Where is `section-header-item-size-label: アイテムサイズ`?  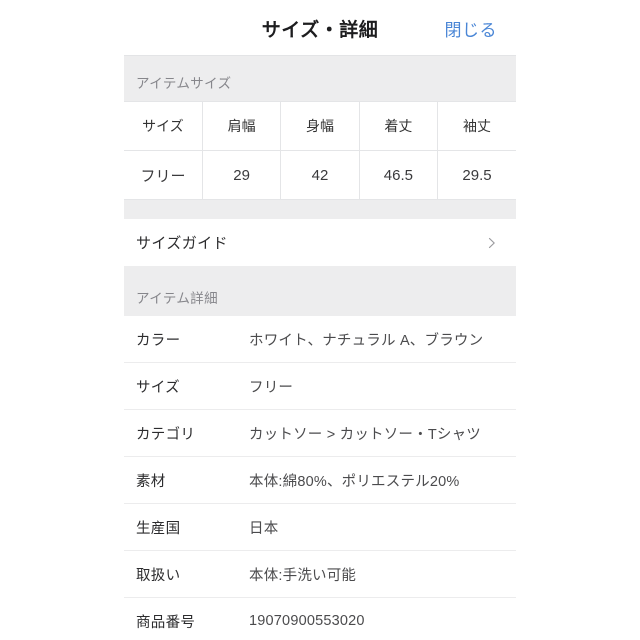
section-header-item-size-label: アイテムサイズ is located at coordinates (184, 83).